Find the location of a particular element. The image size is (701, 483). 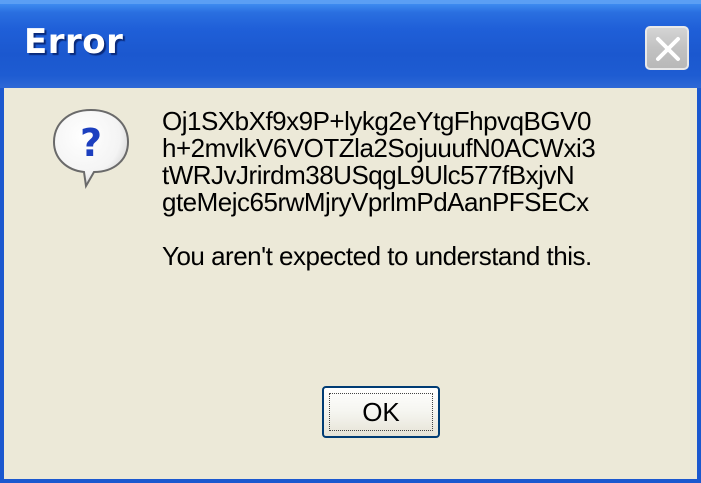

ok-button: OK is located at coordinates (381, 412).